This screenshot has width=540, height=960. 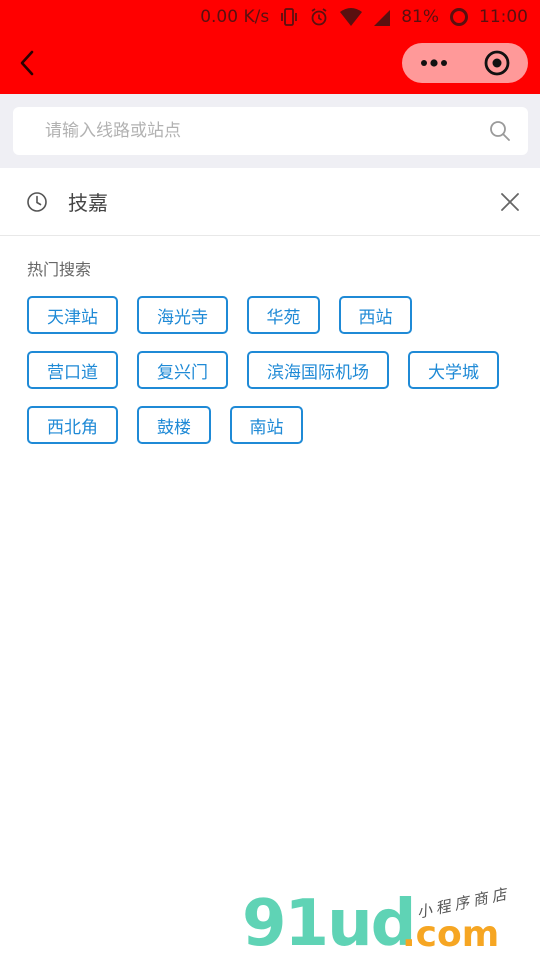 What do you see at coordinates (459, 17) in the screenshot?
I see `battery-icon` at bounding box center [459, 17].